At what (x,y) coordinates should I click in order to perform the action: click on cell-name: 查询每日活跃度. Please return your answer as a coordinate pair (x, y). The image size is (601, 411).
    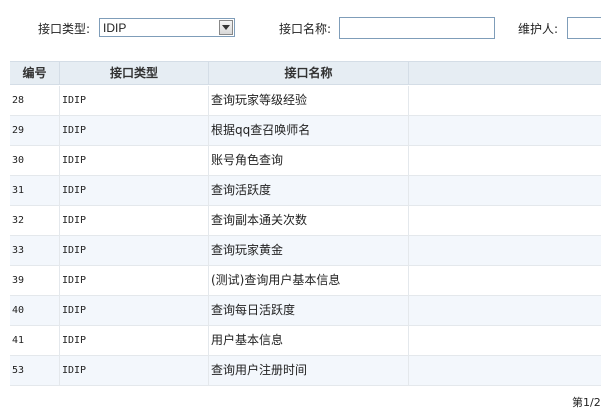
    Looking at the image, I should click on (309, 310).